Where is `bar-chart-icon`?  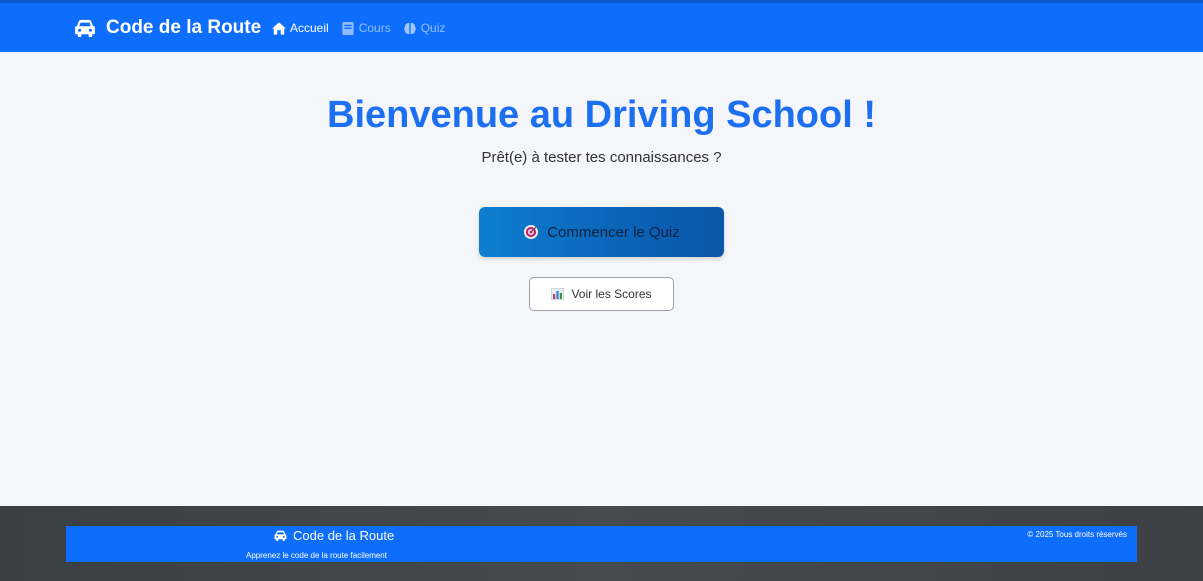 bar-chart-icon is located at coordinates (558, 294).